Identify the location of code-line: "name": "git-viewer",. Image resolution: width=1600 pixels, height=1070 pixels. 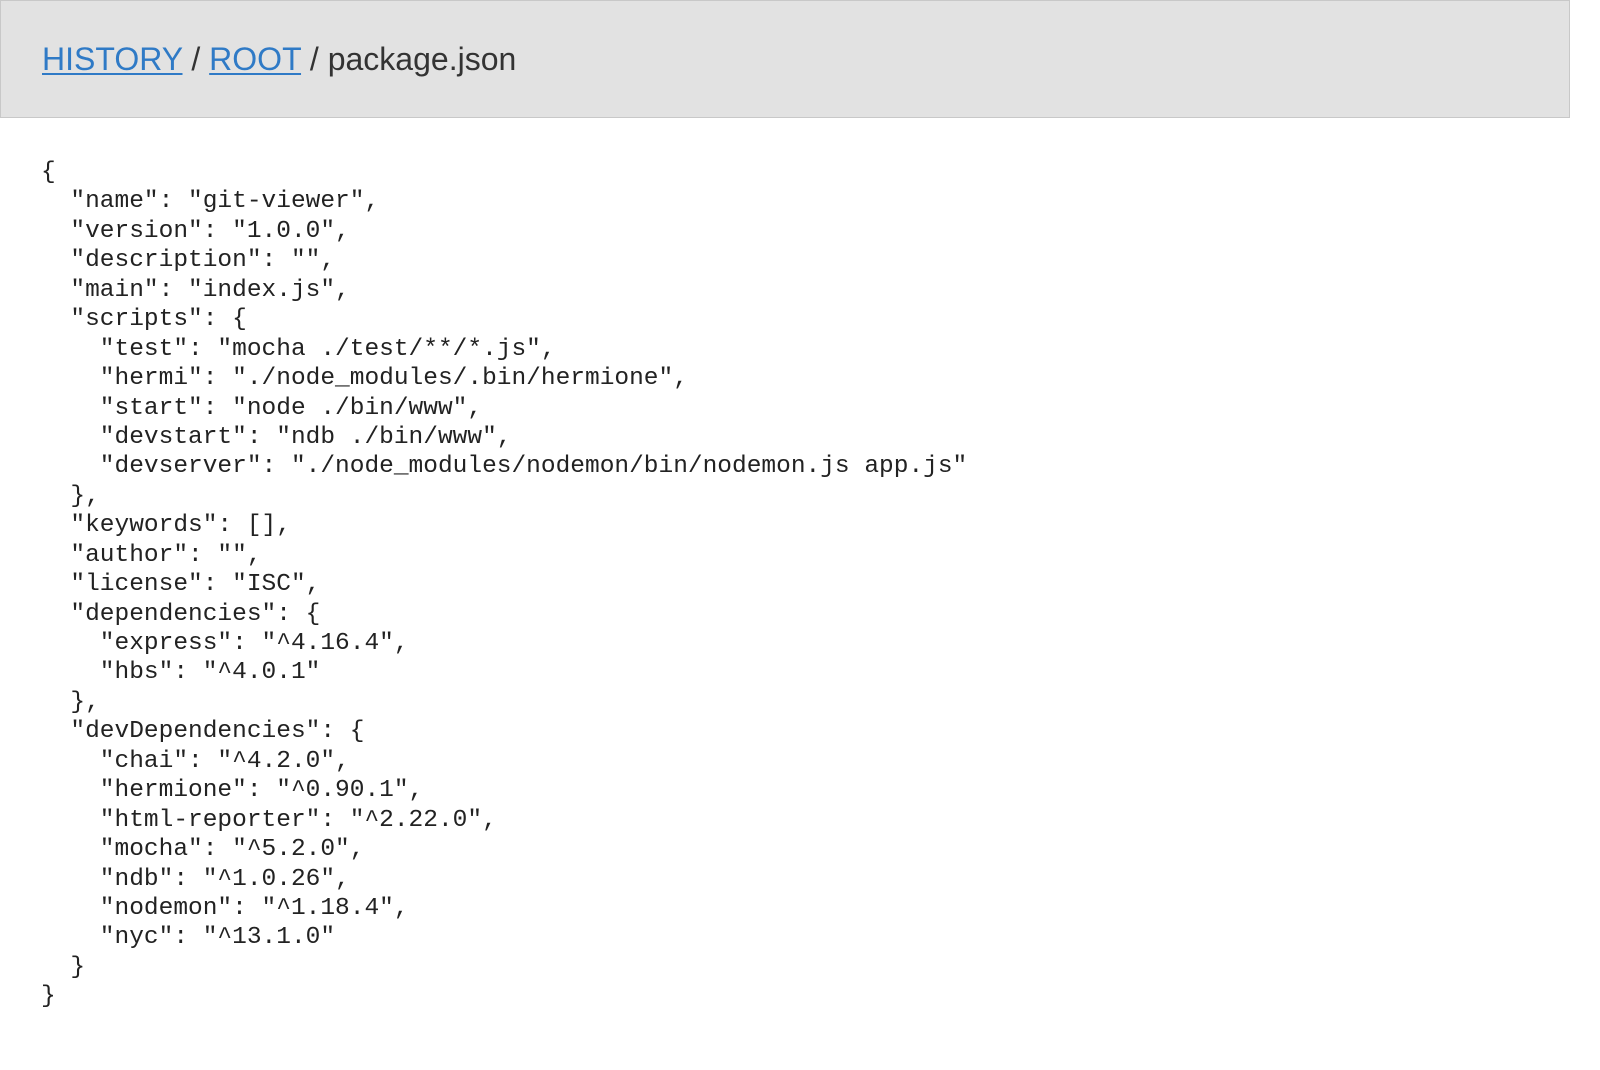
(210, 202).